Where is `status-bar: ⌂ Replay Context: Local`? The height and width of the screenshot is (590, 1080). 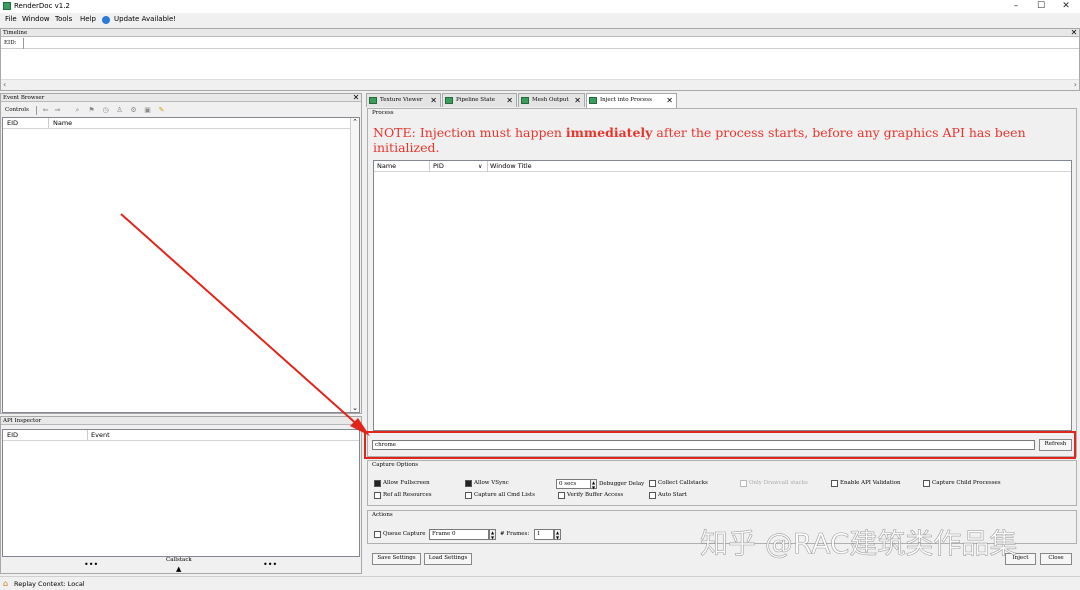 status-bar: ⌂ Replay Context: Local is located at coordinates (540, 583).